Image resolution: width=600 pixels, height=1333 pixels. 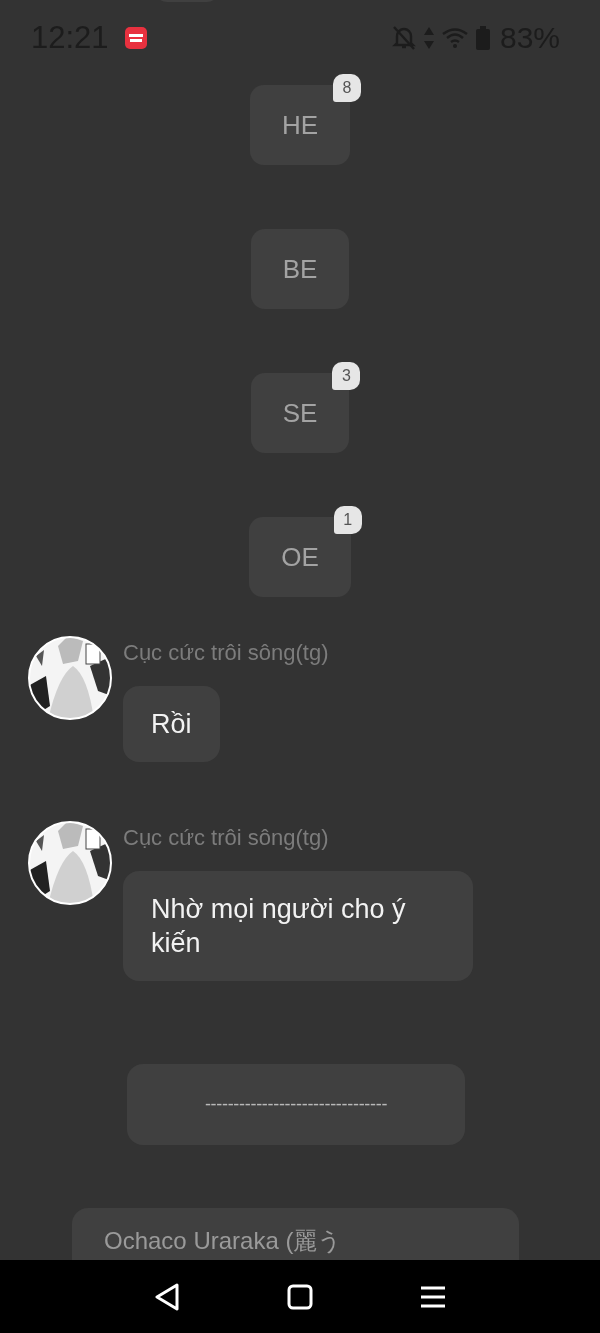 What do you see at coordinates (347, 88) in the screenshot?
I see `count-badge: 8` at bounding box center [347, 88].